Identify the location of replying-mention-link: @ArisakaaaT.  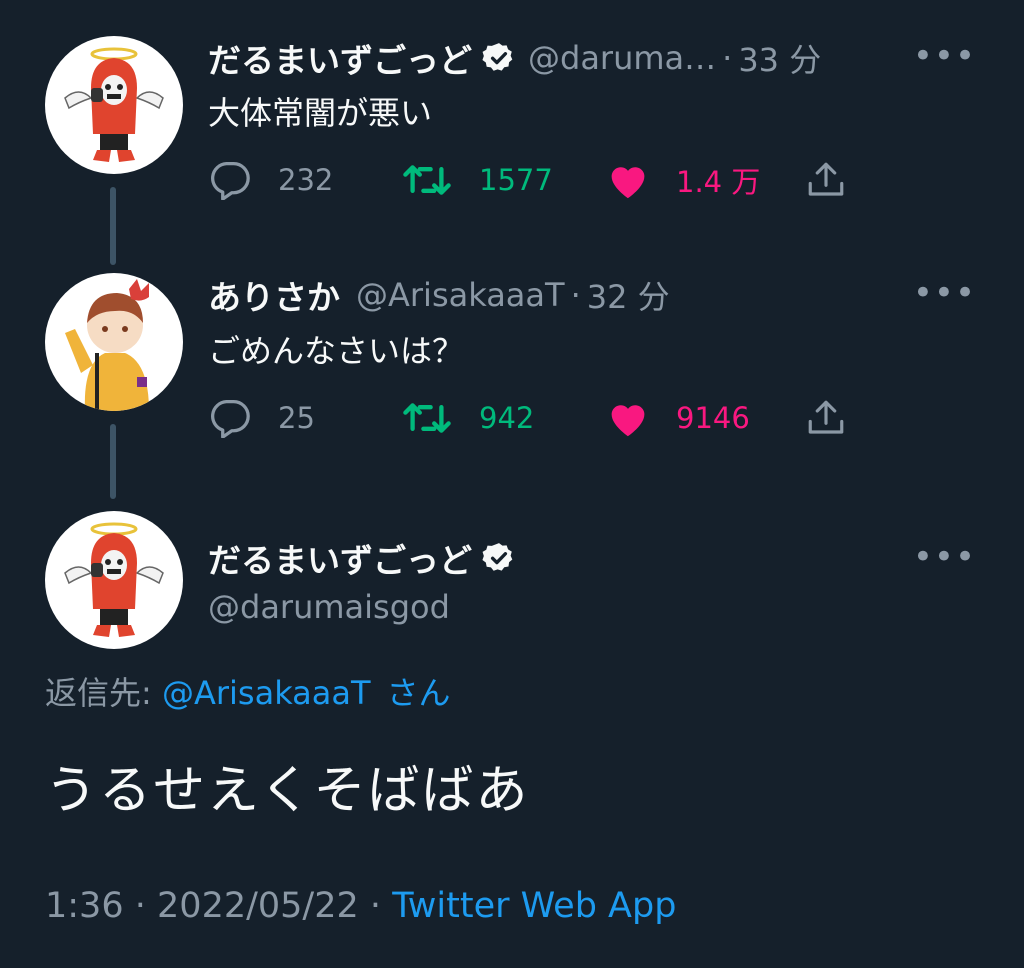
(266, 693).